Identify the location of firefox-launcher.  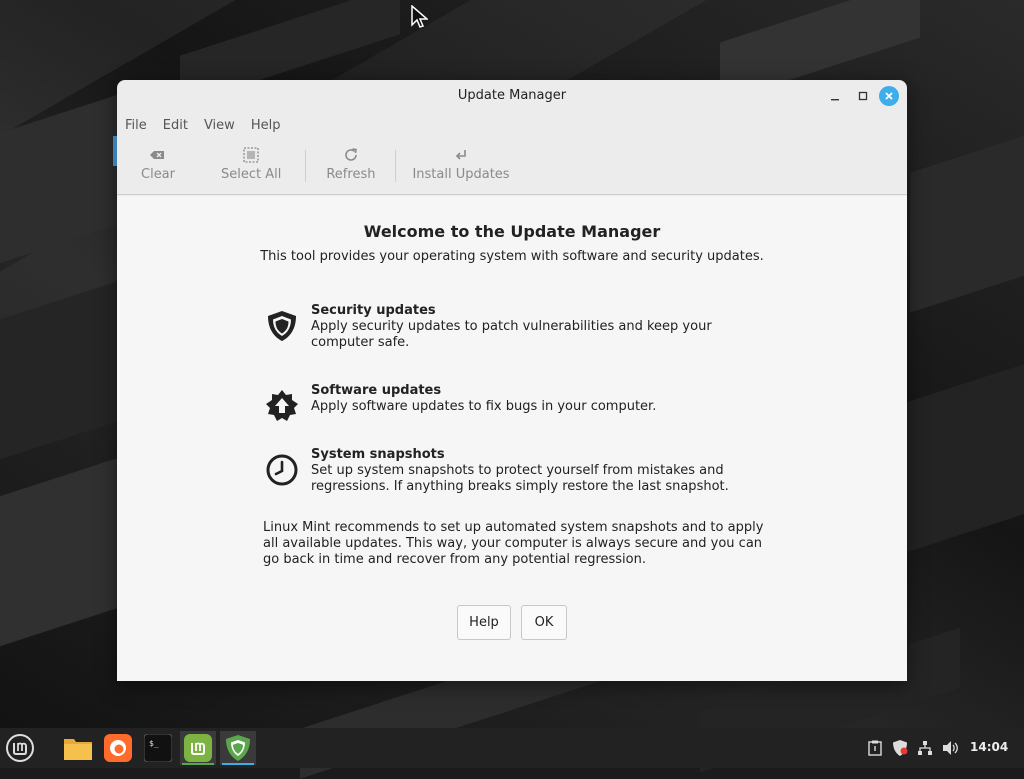
(118, 748).